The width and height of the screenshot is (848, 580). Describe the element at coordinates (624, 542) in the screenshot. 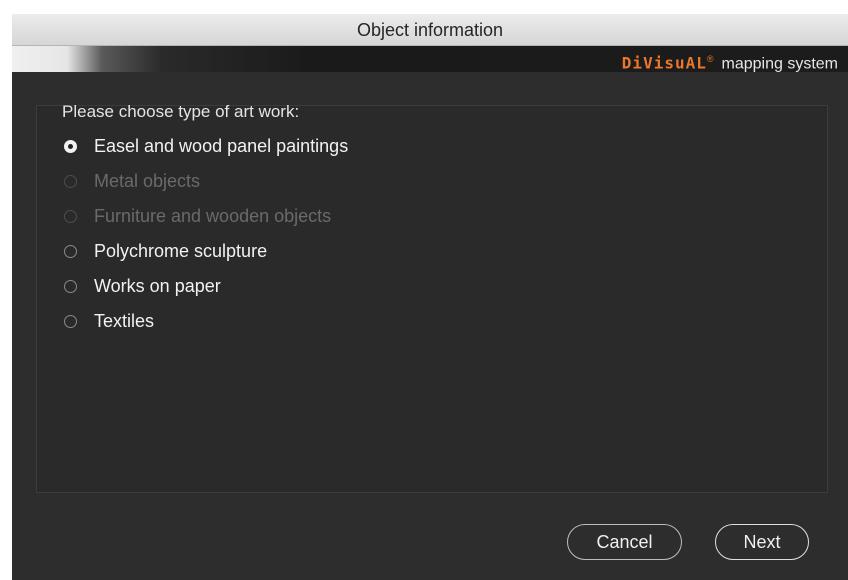

I see `cancel-button: Cancel` at that location.